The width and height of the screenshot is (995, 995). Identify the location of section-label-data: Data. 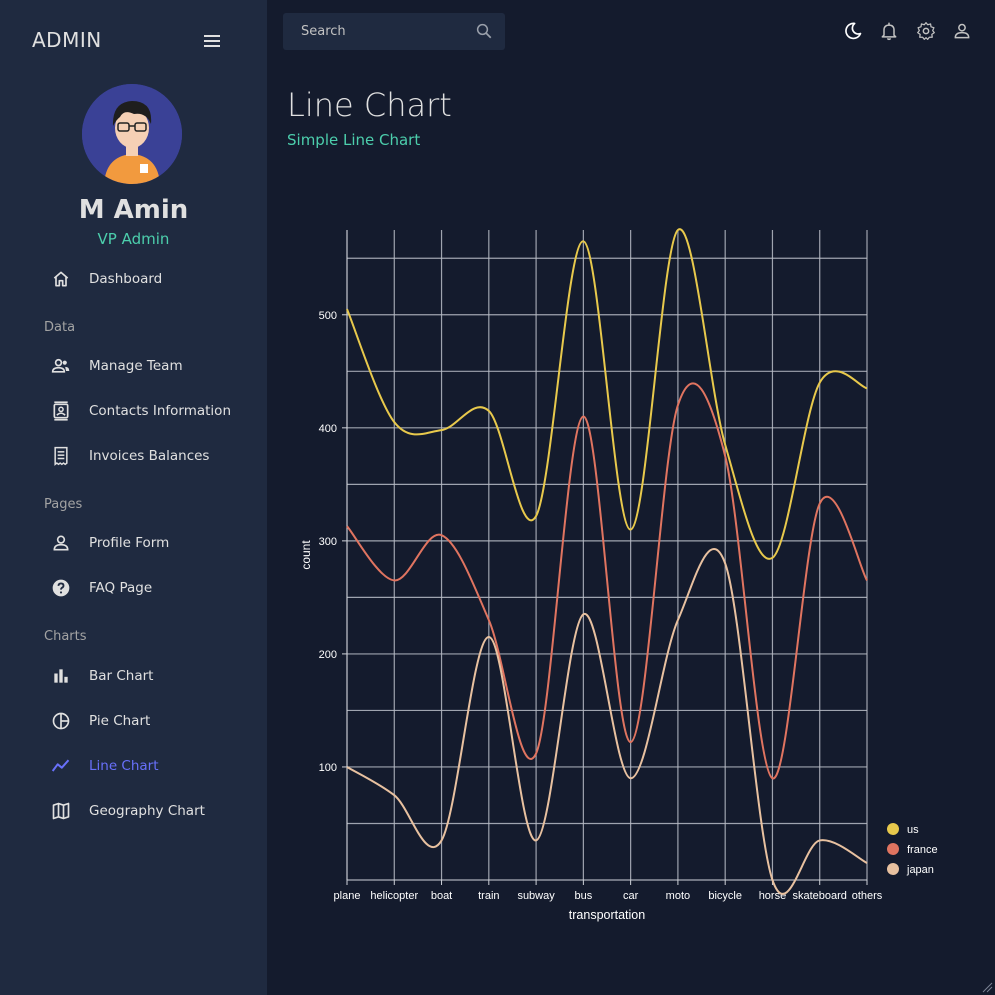
(60, 327).